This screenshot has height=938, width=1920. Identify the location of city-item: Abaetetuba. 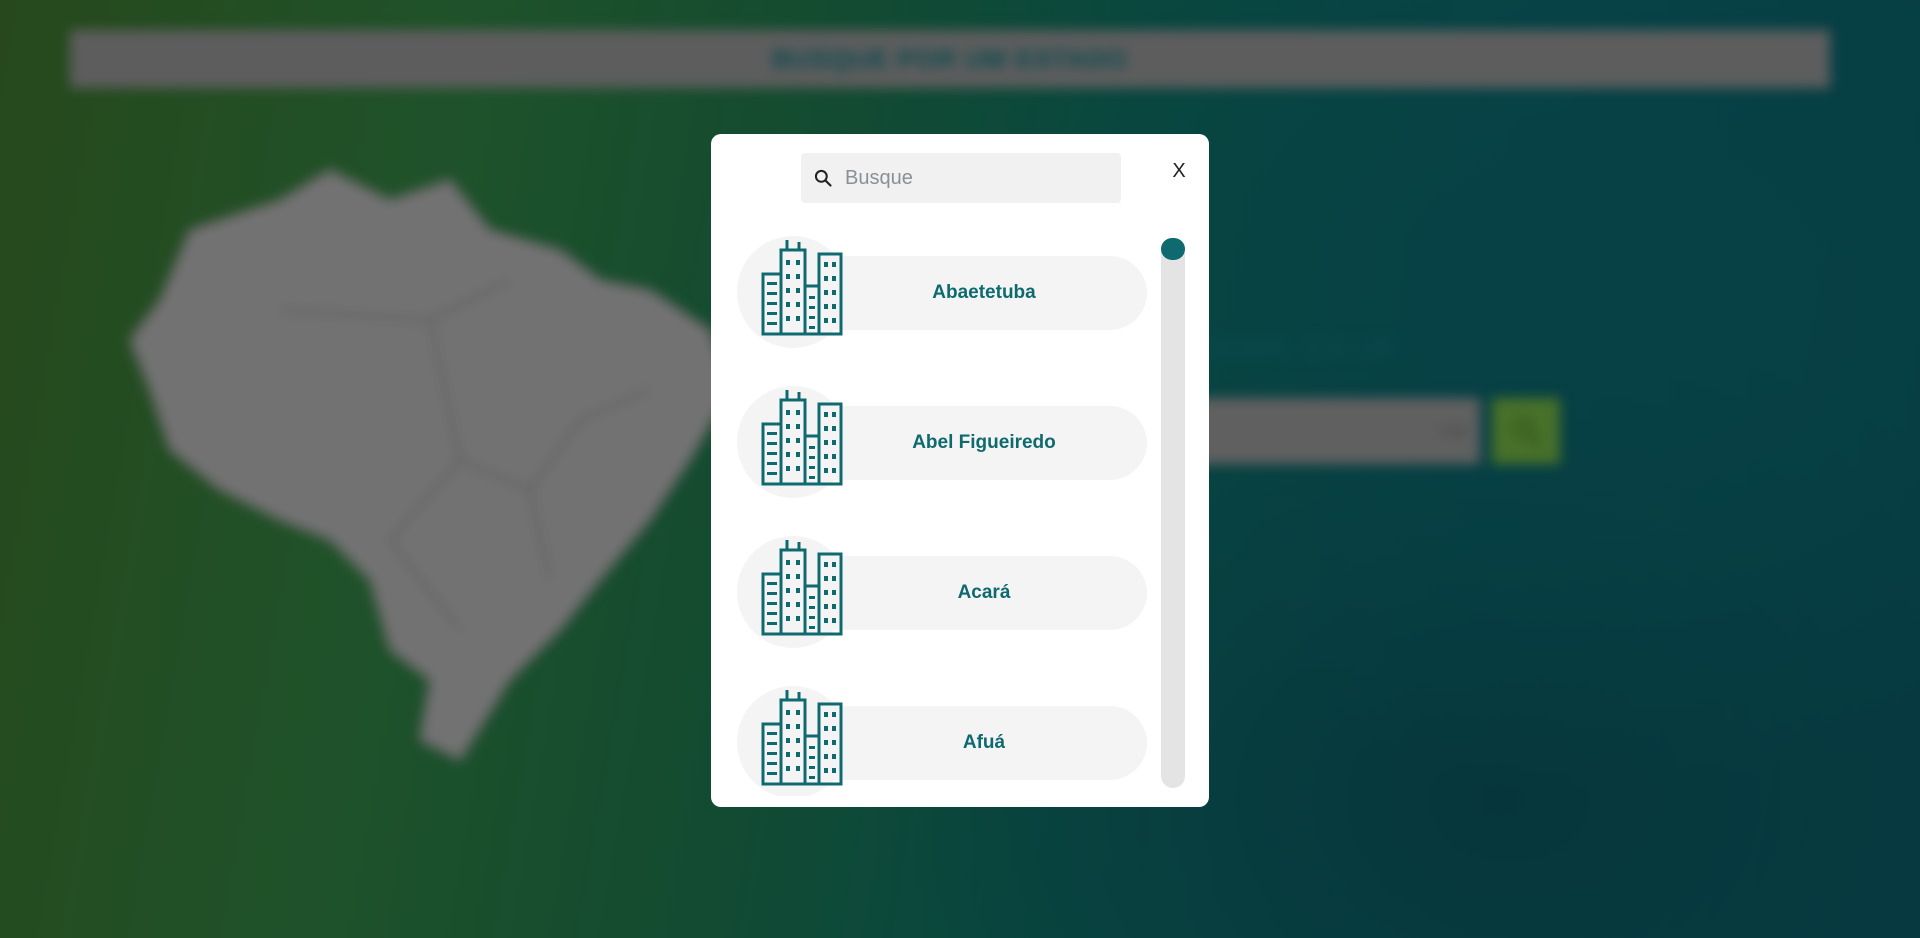
(942, 292).